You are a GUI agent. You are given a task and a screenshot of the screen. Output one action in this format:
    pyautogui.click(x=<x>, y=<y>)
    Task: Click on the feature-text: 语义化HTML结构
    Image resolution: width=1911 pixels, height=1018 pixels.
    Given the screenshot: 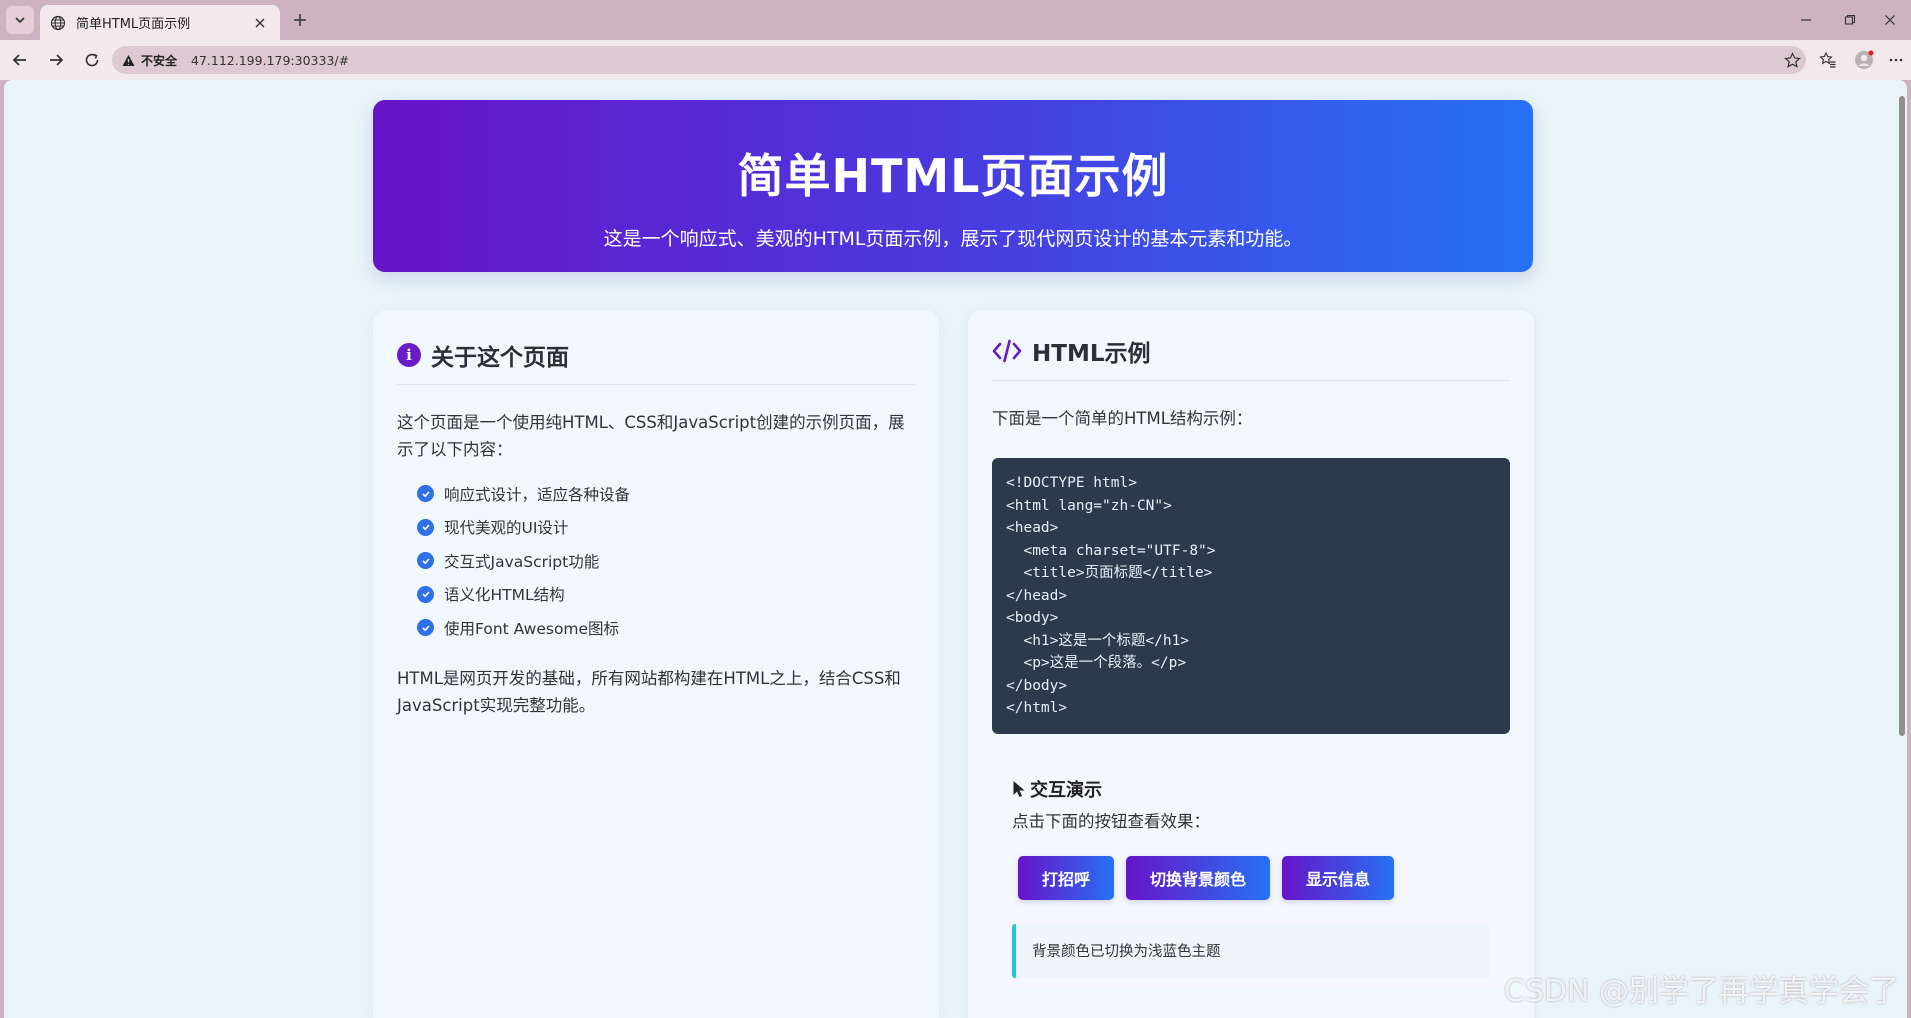 What is the action you would take?
    pyautogui.click(x=504, y=595)
    